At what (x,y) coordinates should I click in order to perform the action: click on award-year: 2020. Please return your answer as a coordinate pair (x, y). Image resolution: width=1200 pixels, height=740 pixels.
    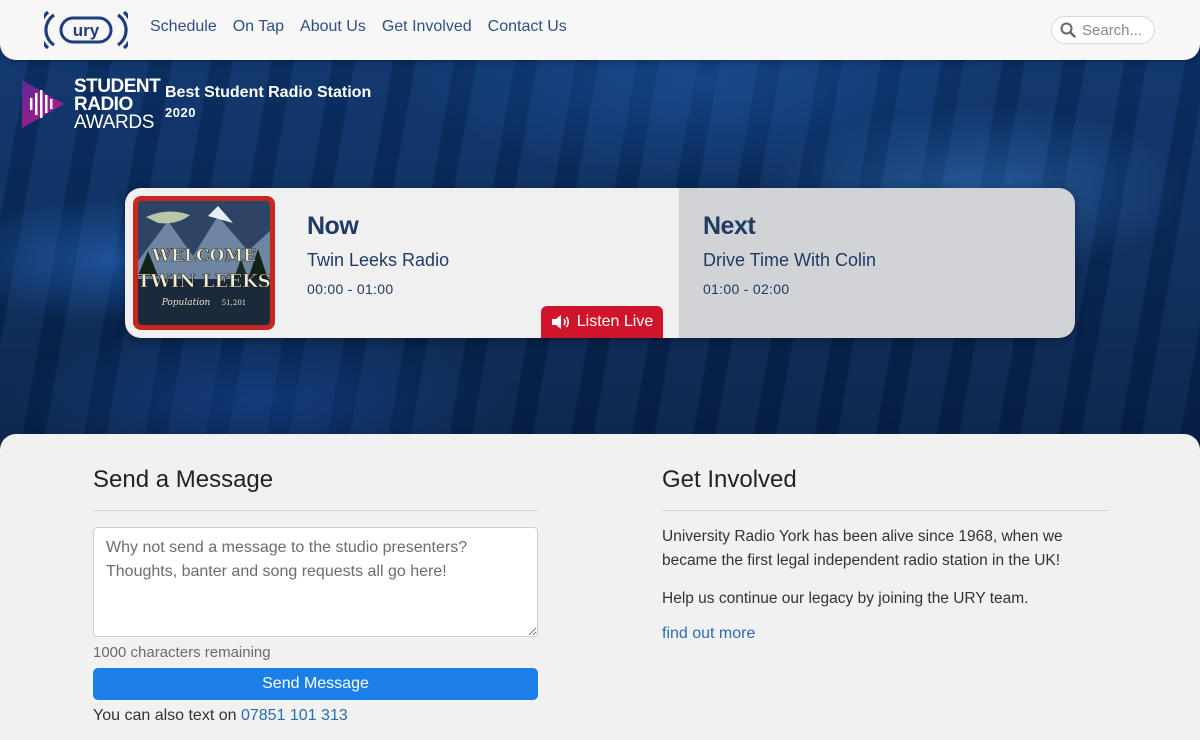
    Looking at the image, I should click on (180, 112).